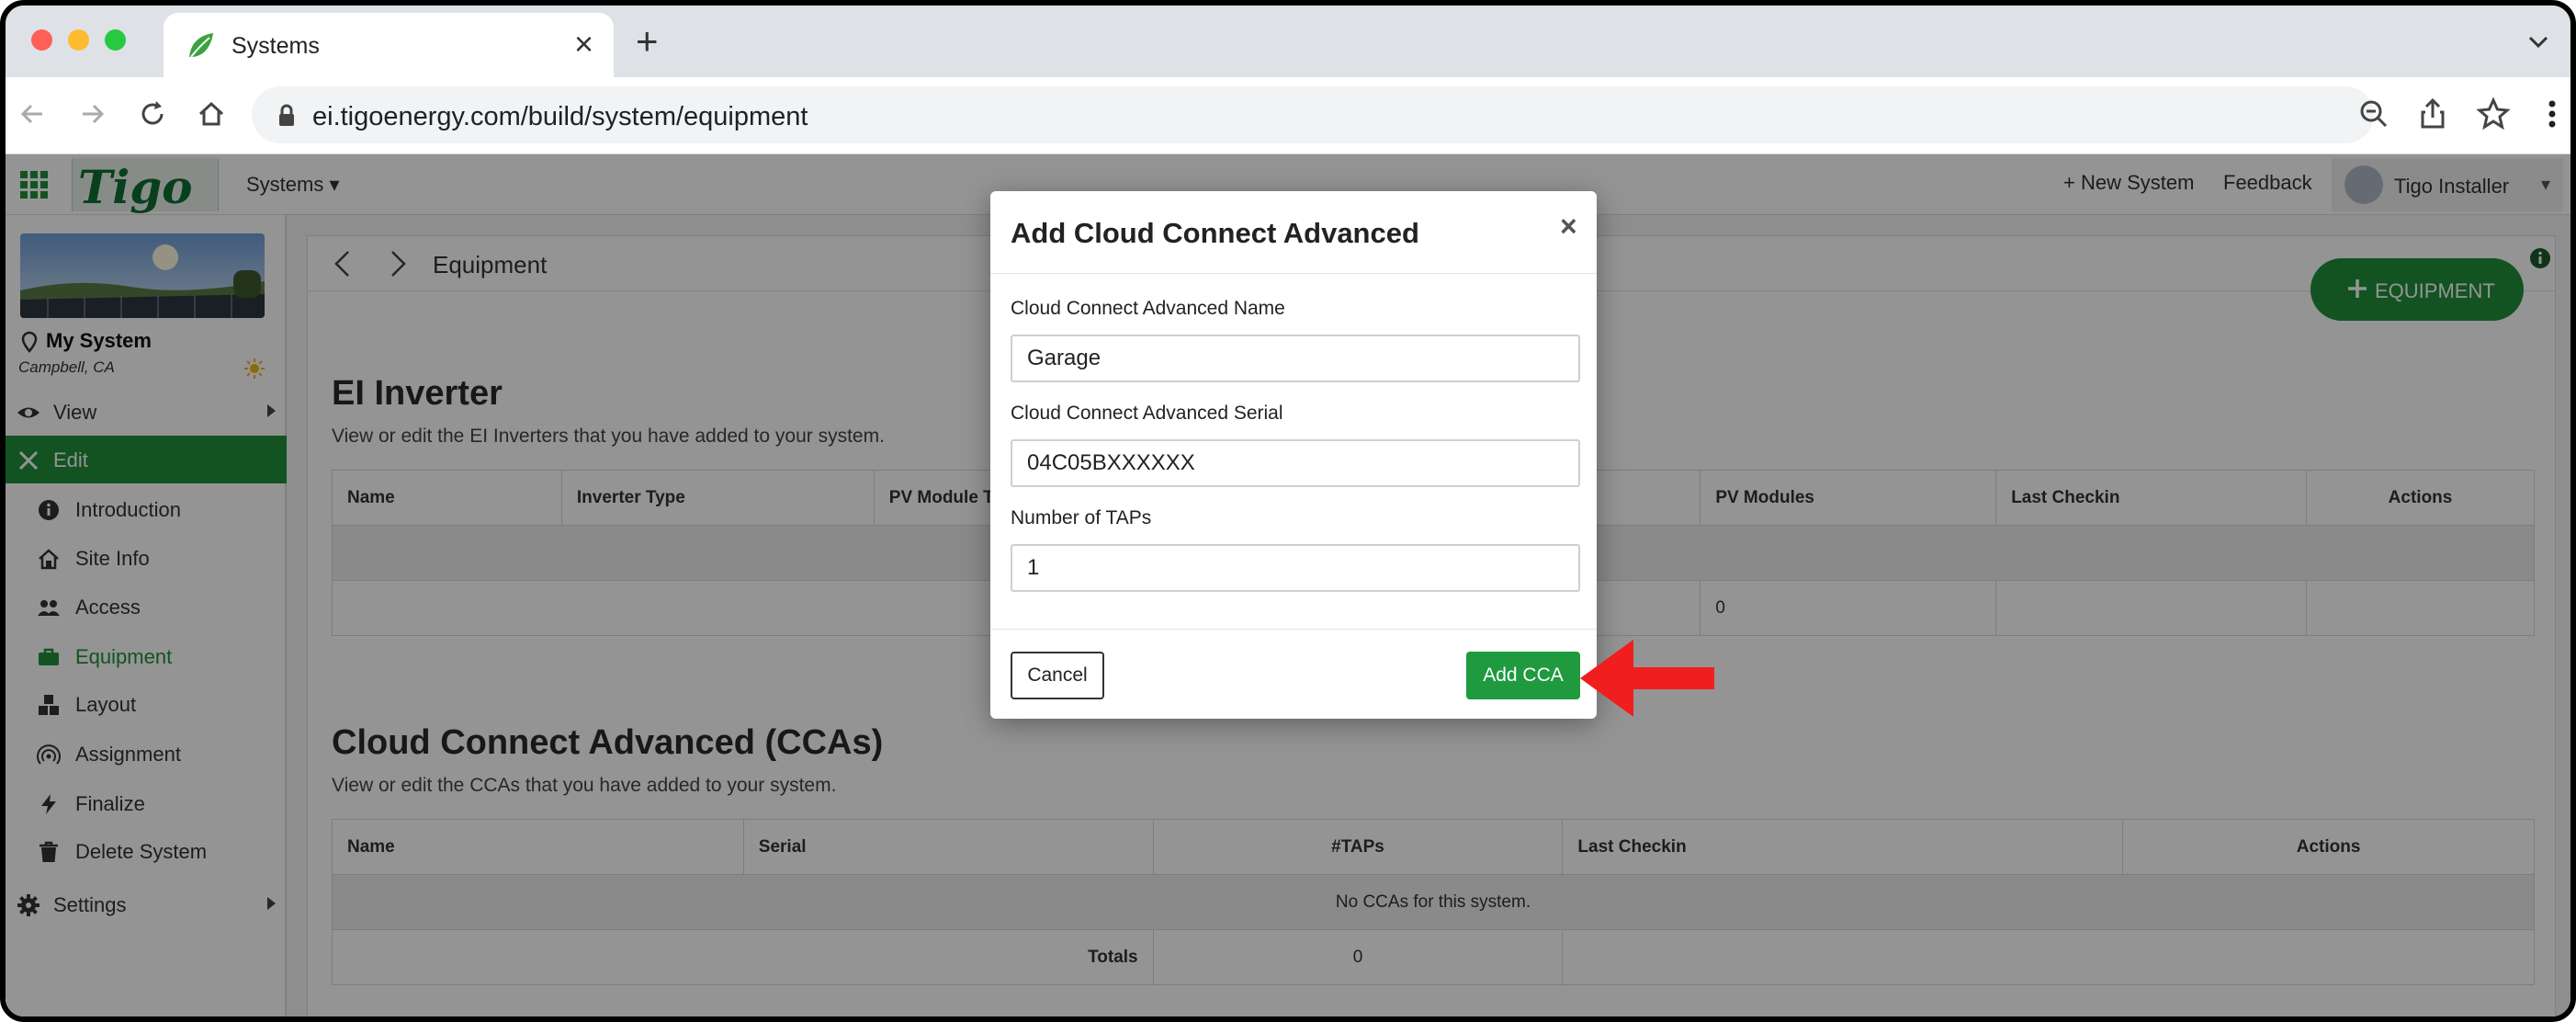 The height and width of the screenshot is (1022, 2576). Describe the element at coordinates (1295, 358) in the screenshot. I see `cca-name-input` at that location.